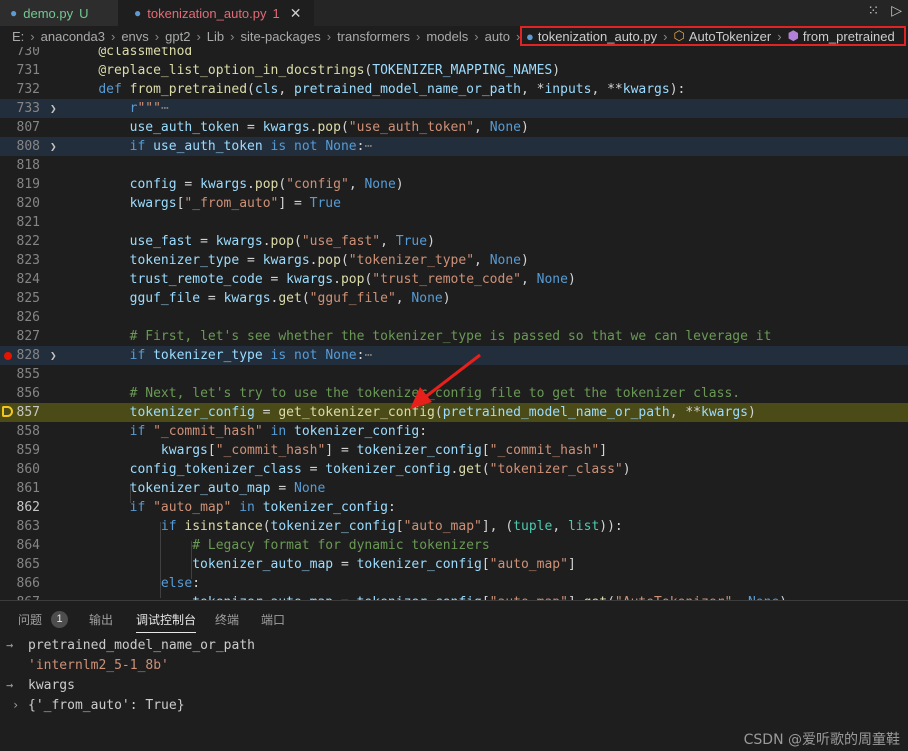 The image size is (908, 751). I want to click on annotation-arrow-shaft, so click(452, 376).